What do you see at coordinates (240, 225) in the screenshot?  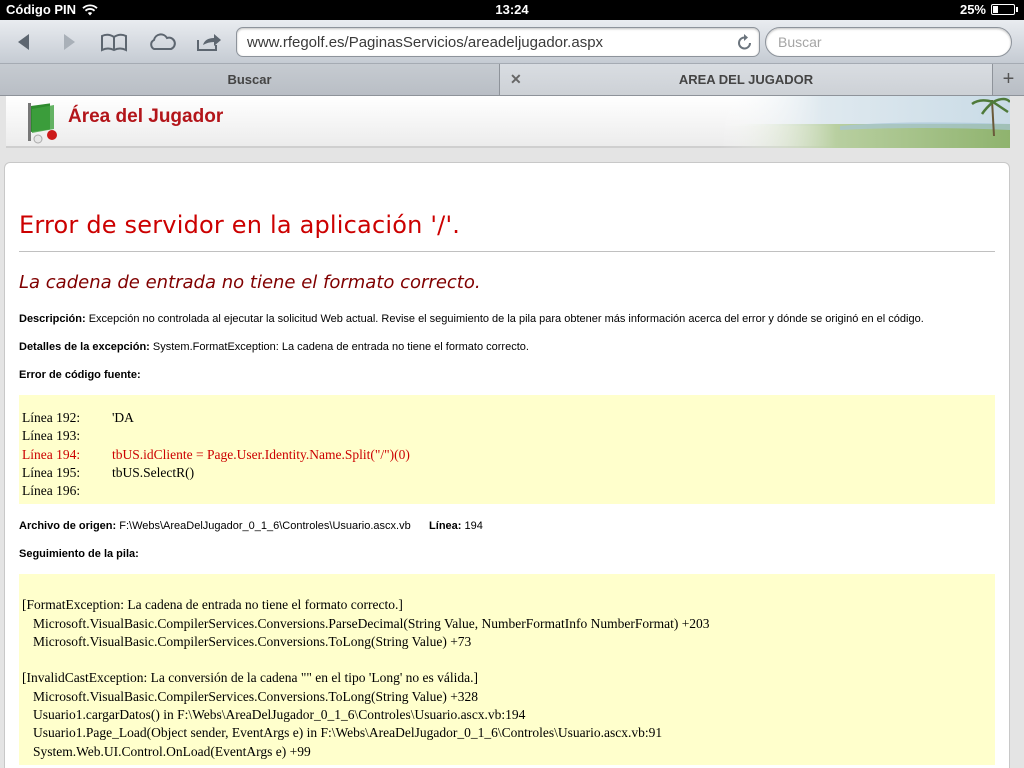 I see `error-heading: Error de servidor en la aplicación '/'.` at bounding box center [240, 225].